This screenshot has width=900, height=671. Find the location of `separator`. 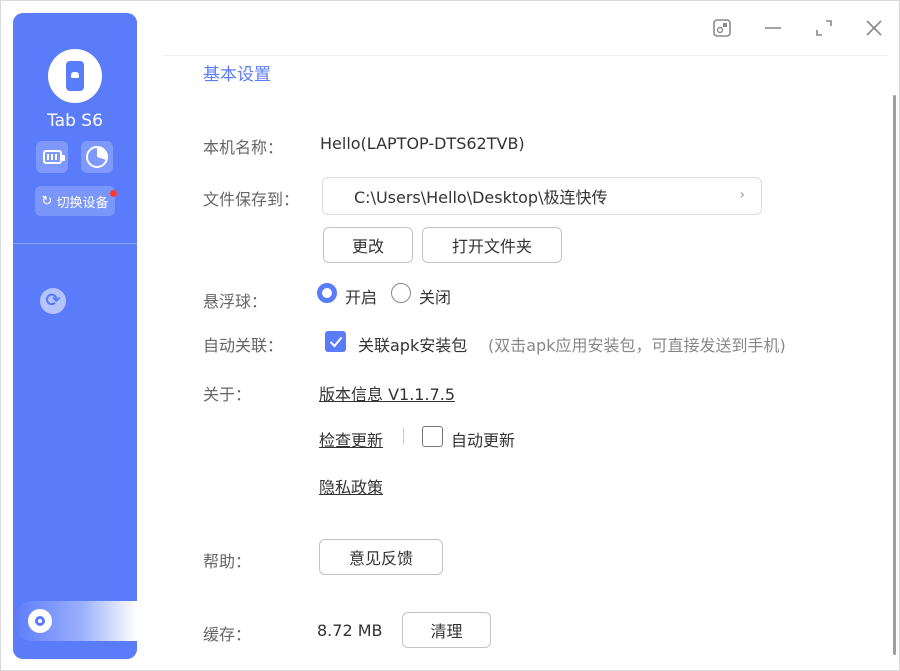

separator is located at coordinates (403, 436).